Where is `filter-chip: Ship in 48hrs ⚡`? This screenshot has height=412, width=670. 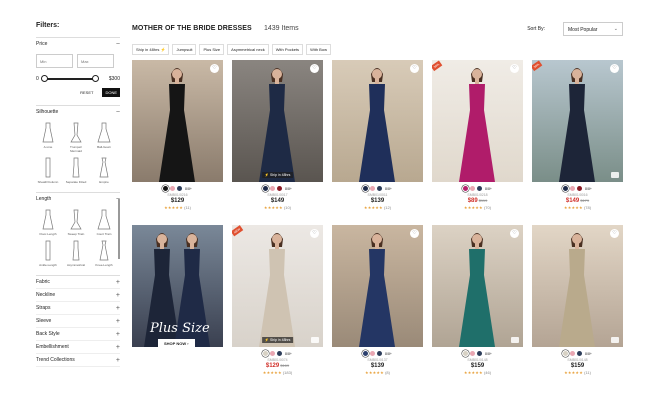 filter-chip: Ship in 48hrs ⚡ is located at coordinates (151, 49).